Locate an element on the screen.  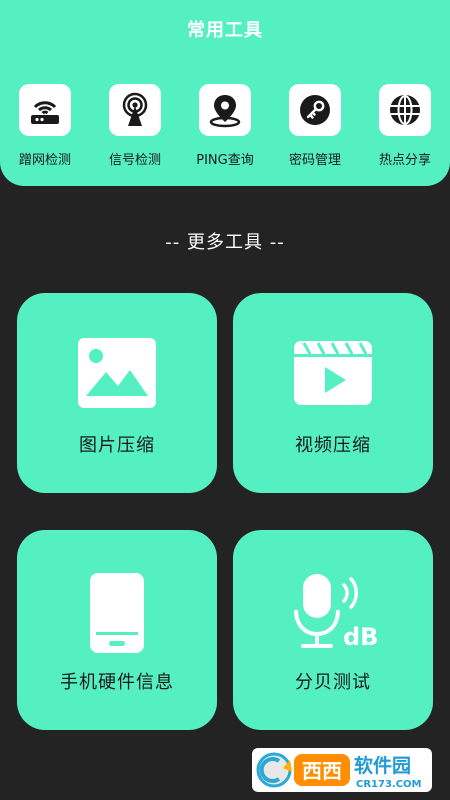
image-icon is located at coordinates (117, 373).